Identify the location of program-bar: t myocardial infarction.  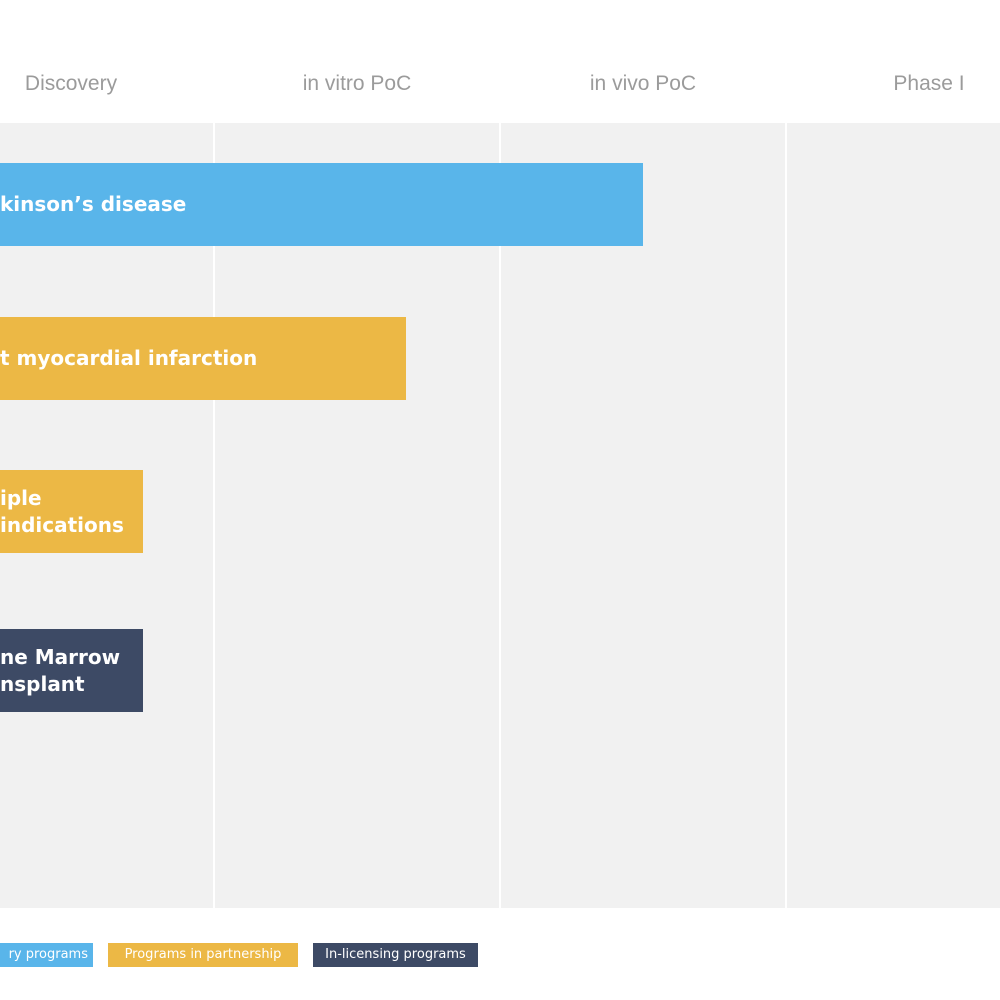
(203, 358).